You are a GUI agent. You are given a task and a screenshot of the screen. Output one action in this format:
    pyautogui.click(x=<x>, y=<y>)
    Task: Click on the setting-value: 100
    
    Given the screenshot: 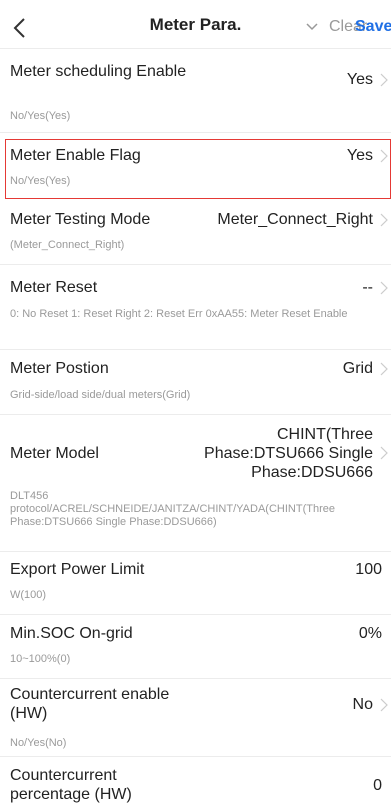 What is the action you would take?
    pyautogui.click(x=368, y=569)
    